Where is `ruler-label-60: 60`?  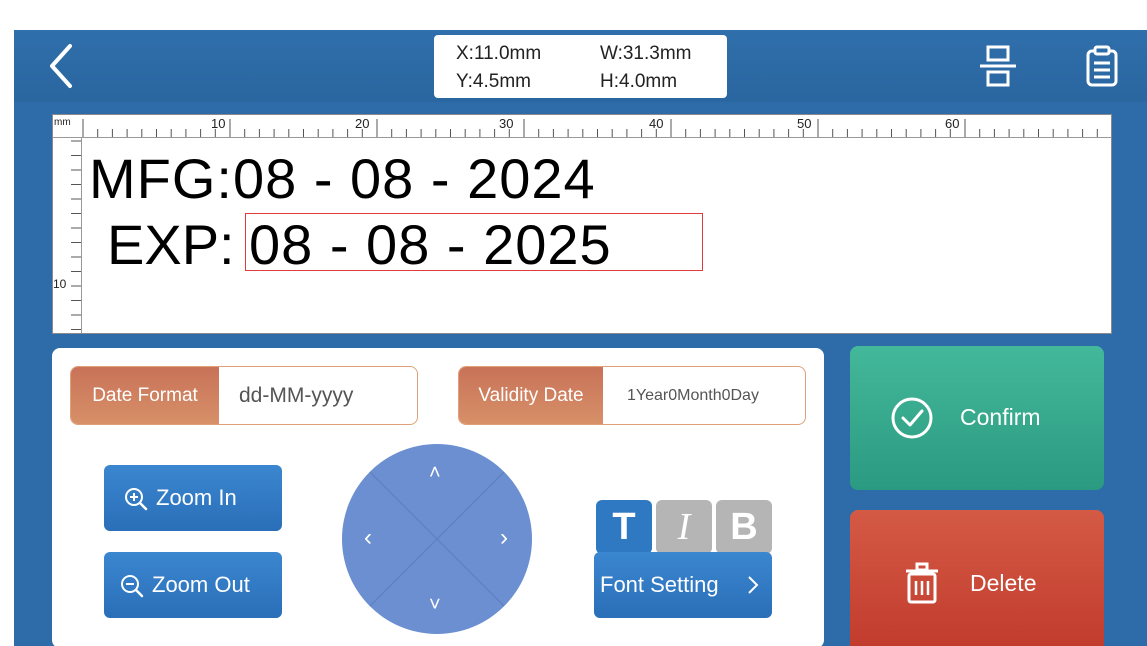 ruler-label-60: 60 is located at coordinates (952, 123).